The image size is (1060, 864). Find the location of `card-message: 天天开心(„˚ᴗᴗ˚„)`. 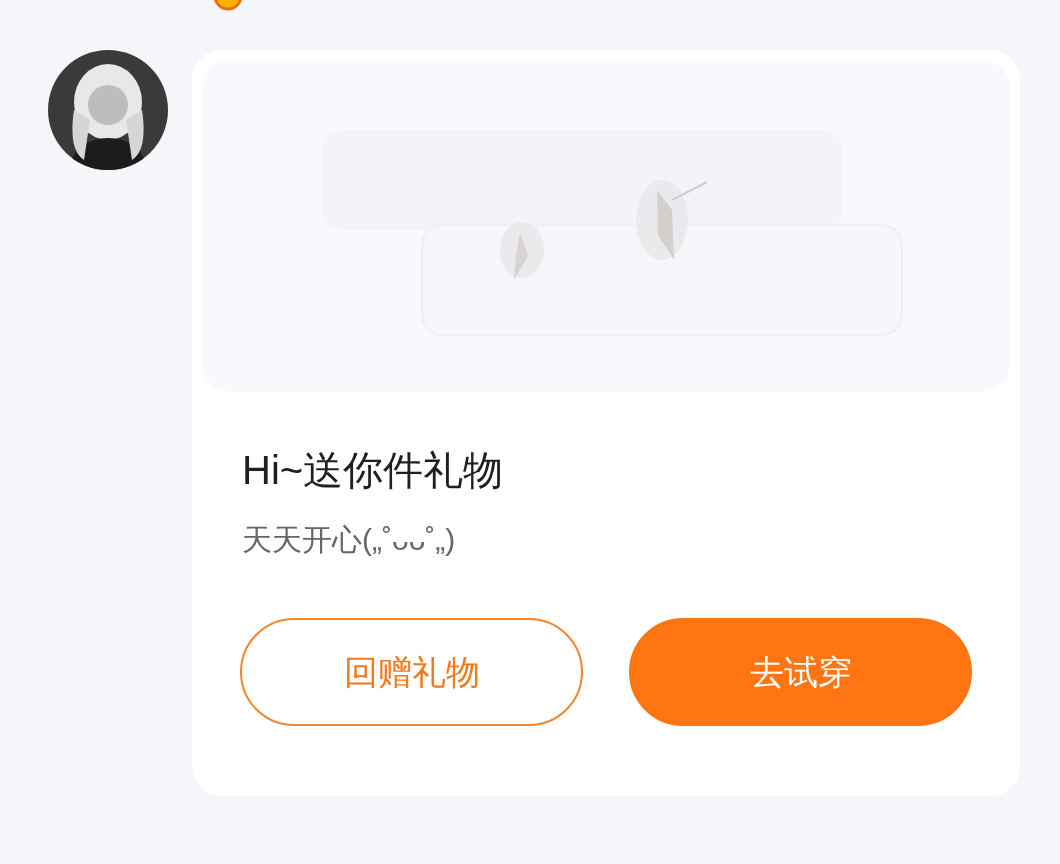

card-message: 天天开心(„˚ᴗᴗ˚„) is located at coordinates (349, 540).